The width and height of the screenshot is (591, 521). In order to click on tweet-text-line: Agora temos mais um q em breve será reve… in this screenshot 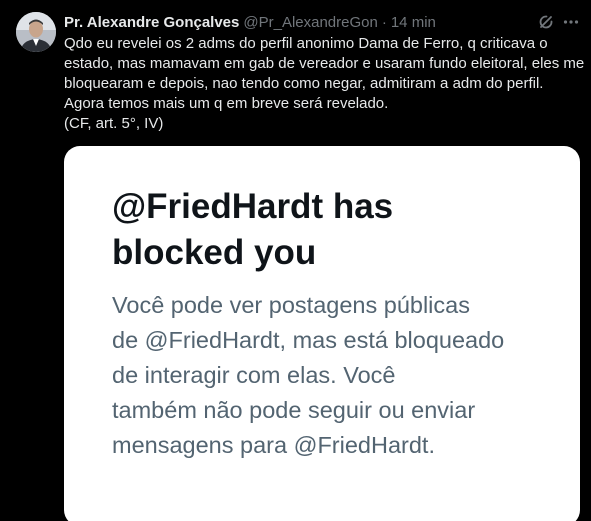, I will do `click(226, 103)`.